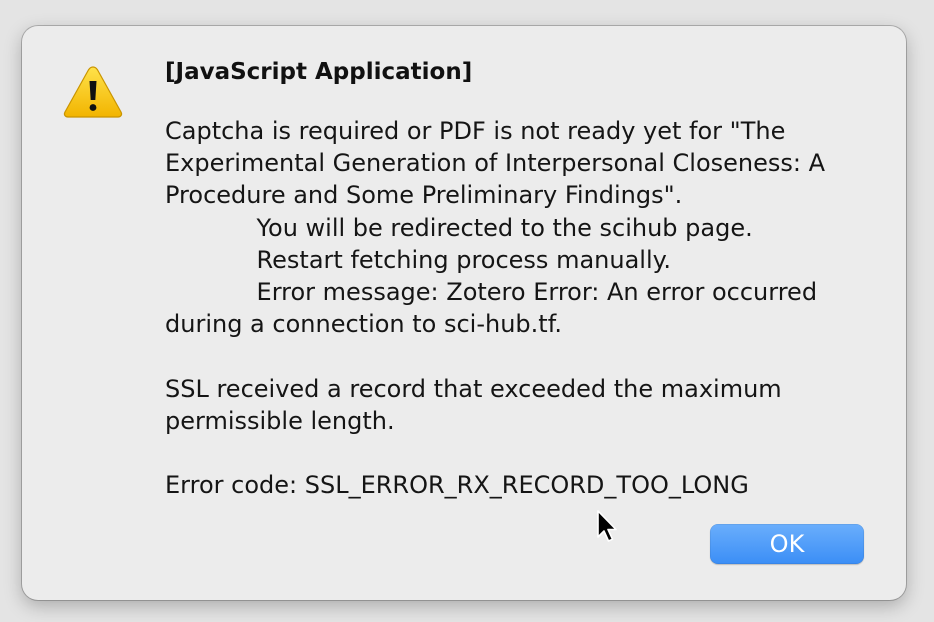  What do you see at coordinates (787, 544) in the screenshot?
I see `ok-button: OK` at bounding box center [787, 544].